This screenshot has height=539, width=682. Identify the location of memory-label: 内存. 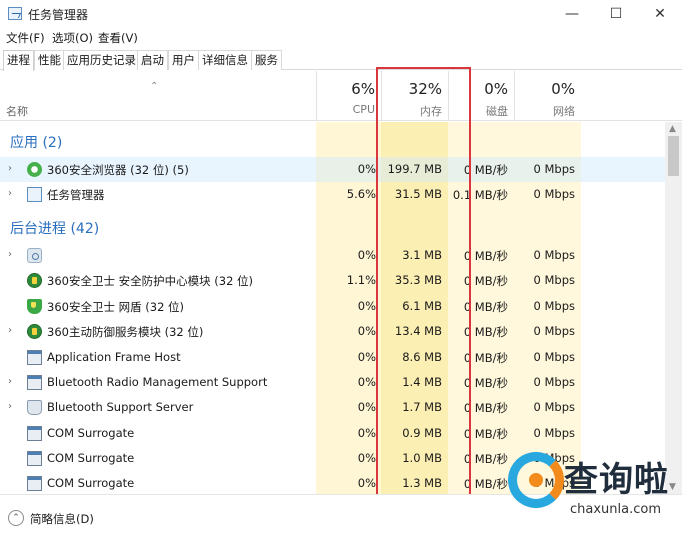
(431, 111).